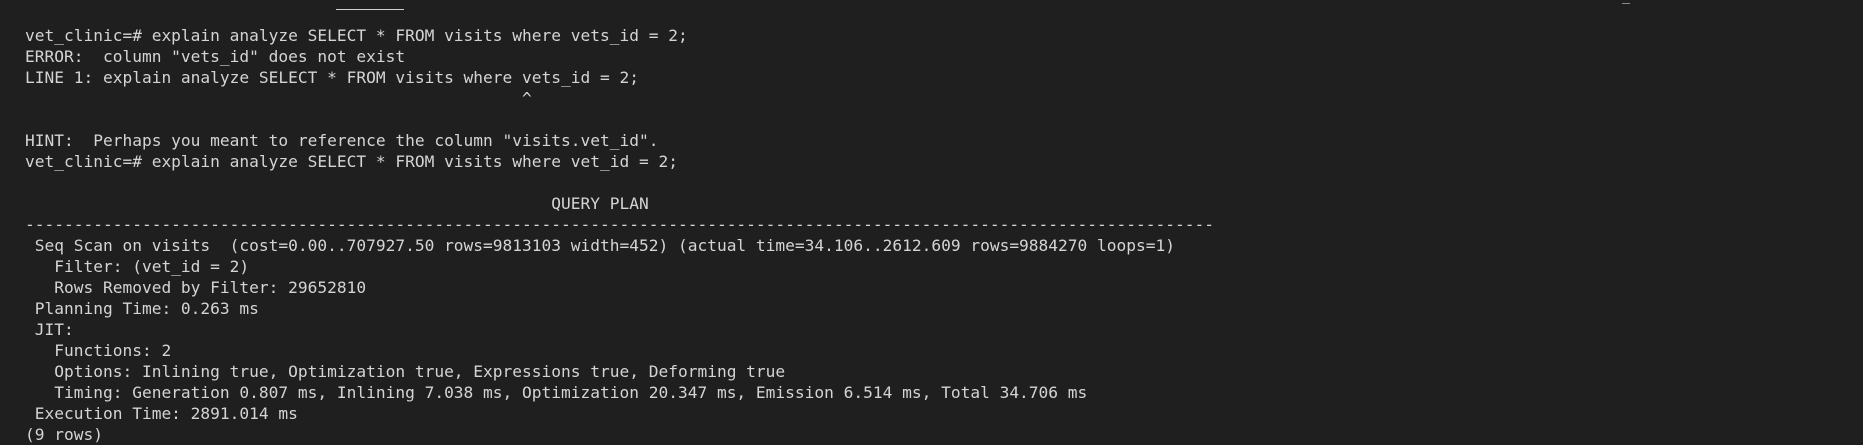 Image resolution: width=1863 pixels, height=445 pixels. I want to click on plan-line: Functions: 2, so click(98, 350).